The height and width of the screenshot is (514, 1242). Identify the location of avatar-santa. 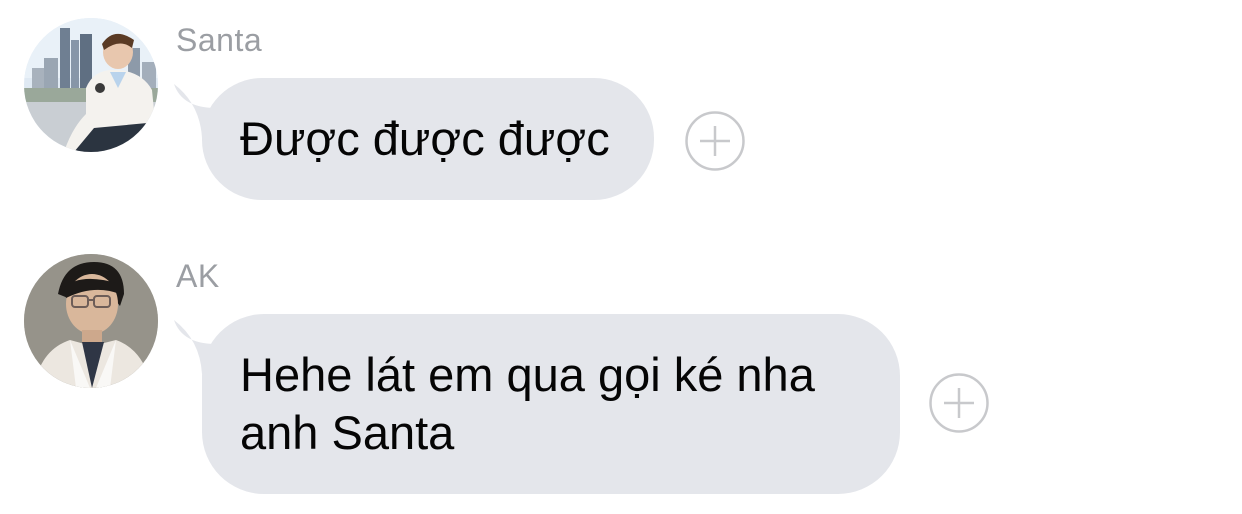
(91, 85).